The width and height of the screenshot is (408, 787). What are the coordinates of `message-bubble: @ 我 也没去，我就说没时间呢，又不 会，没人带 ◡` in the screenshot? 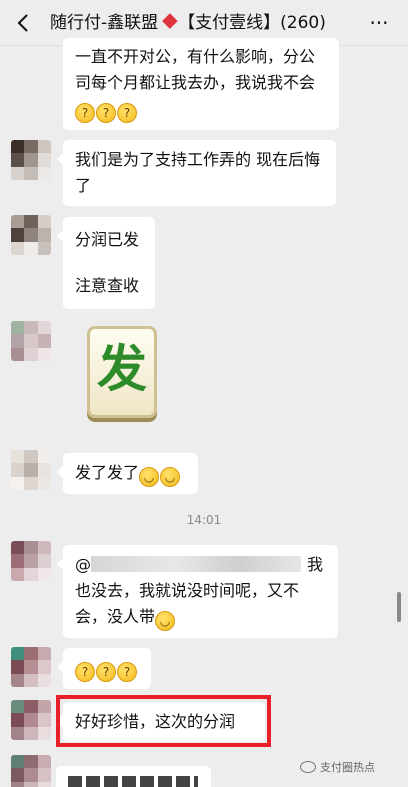 It's located at (197, 591).